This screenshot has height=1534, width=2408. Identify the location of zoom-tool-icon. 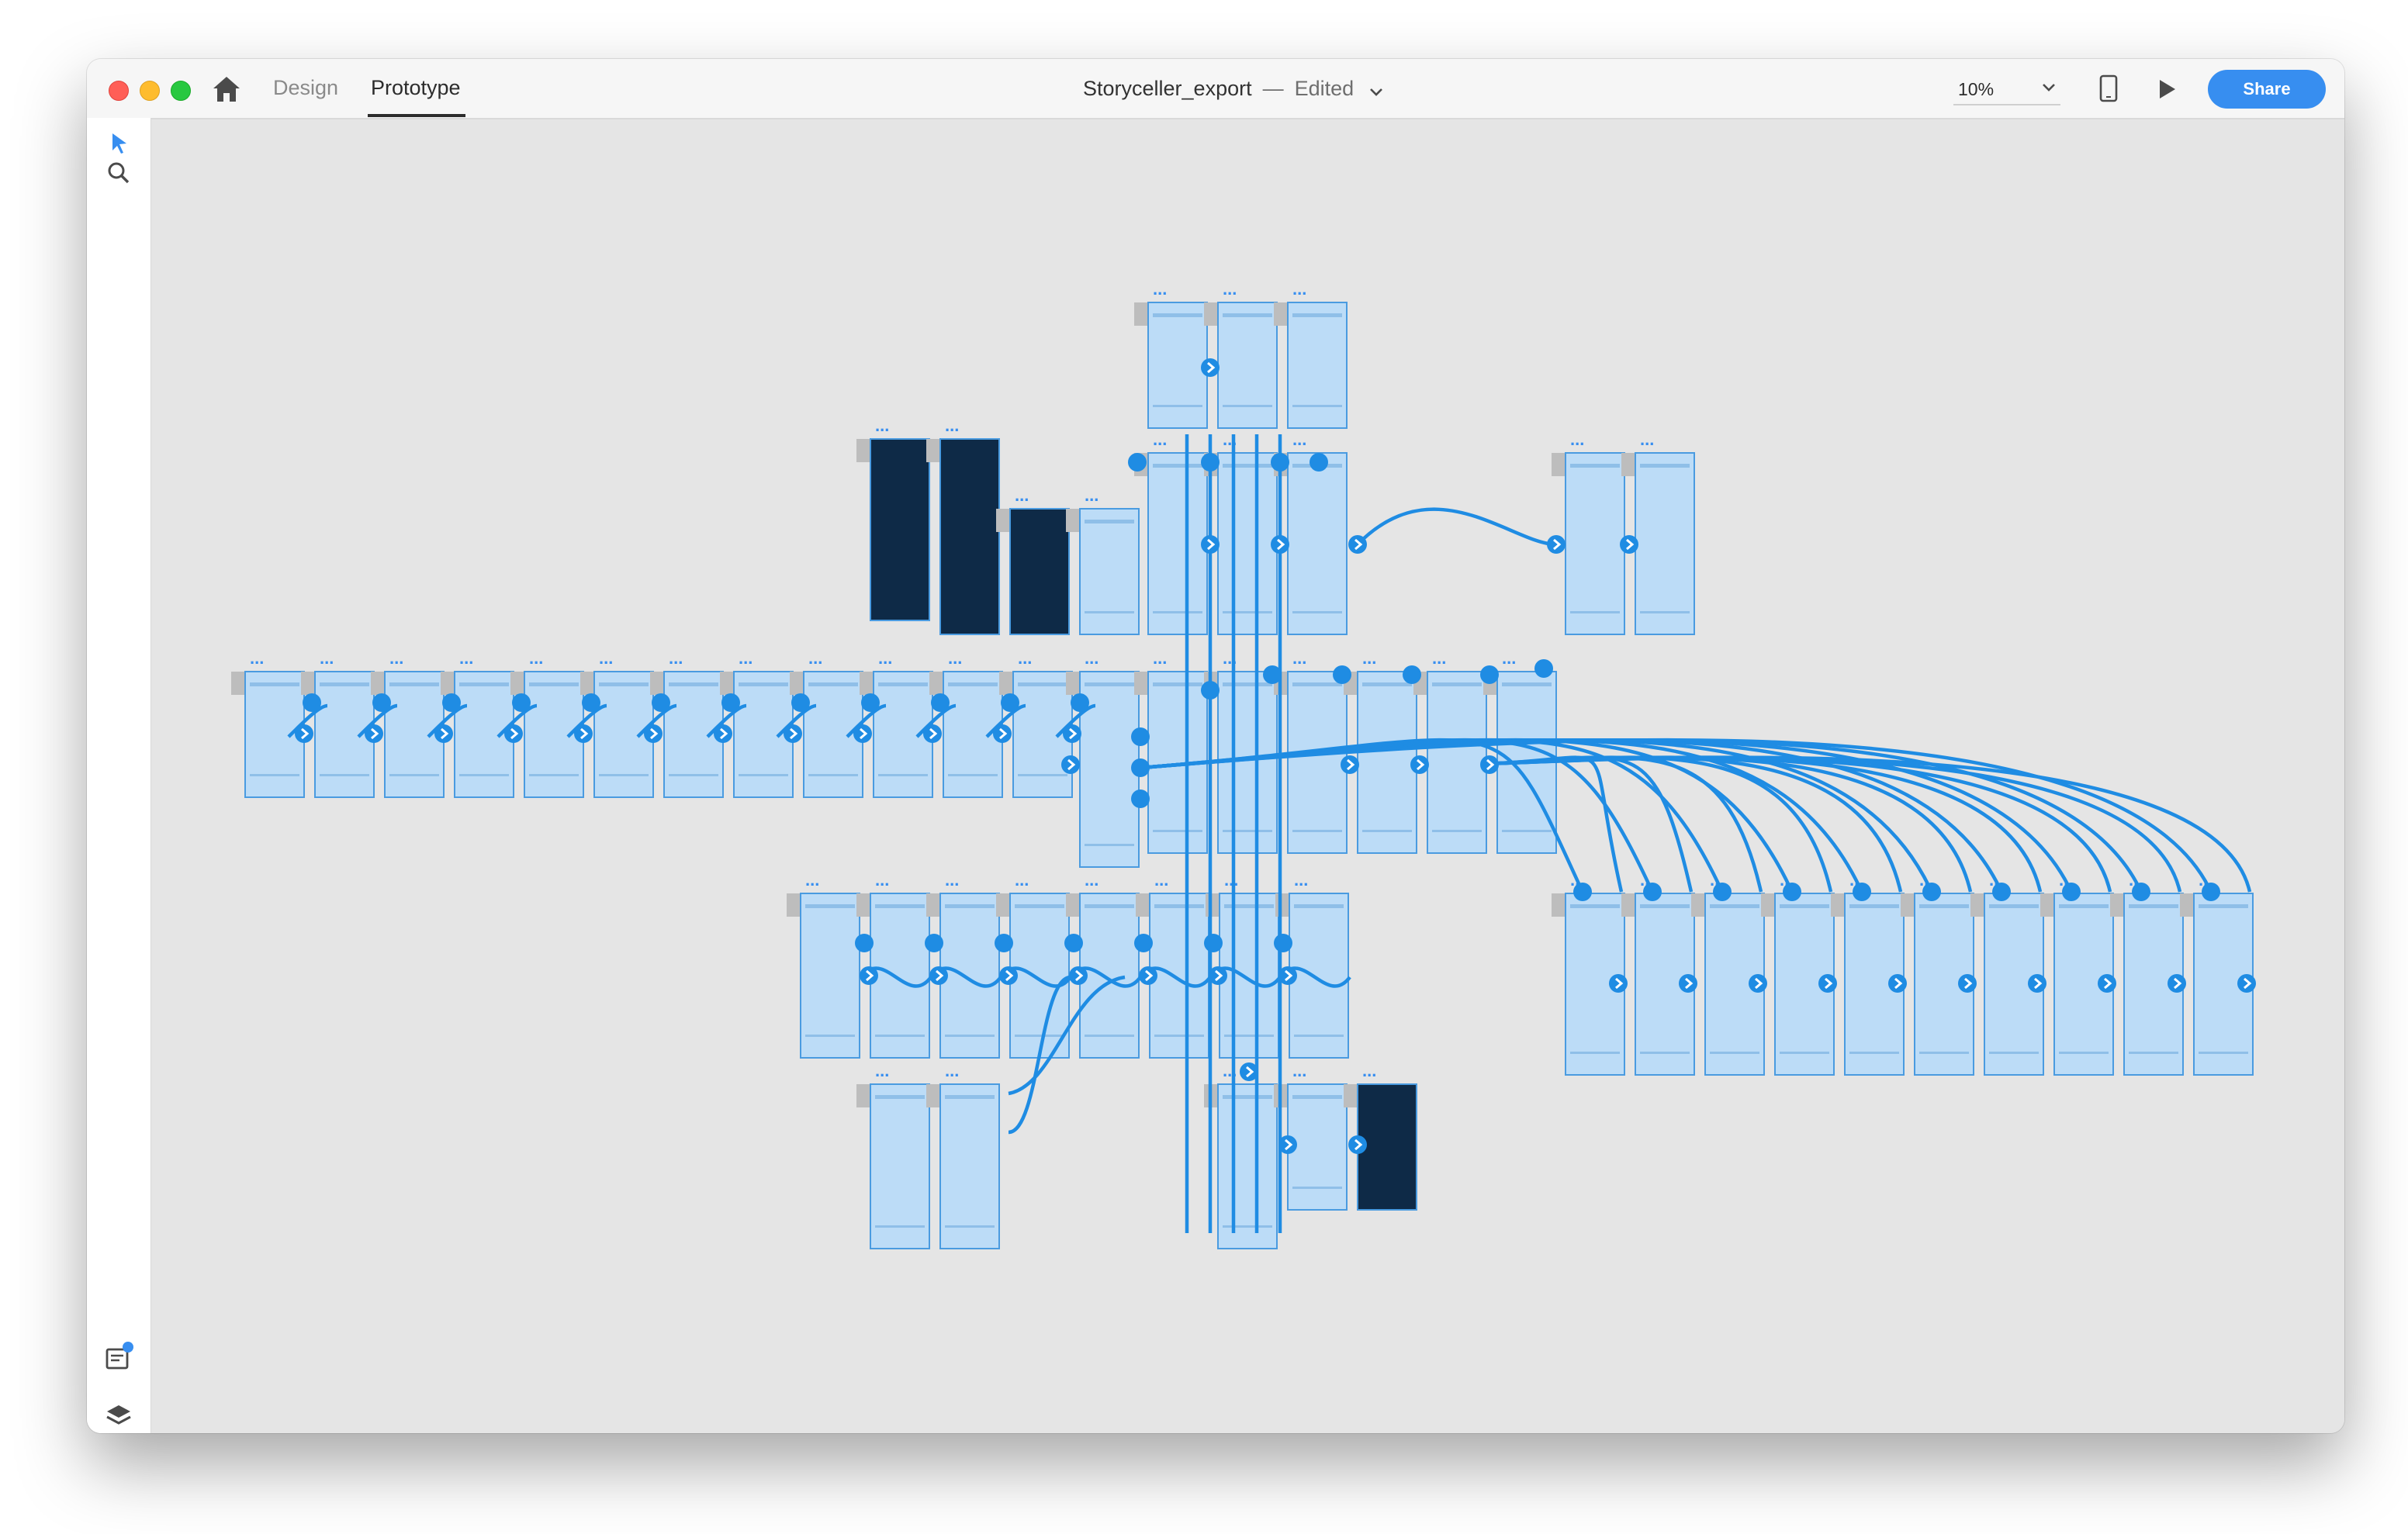
(118, 173).